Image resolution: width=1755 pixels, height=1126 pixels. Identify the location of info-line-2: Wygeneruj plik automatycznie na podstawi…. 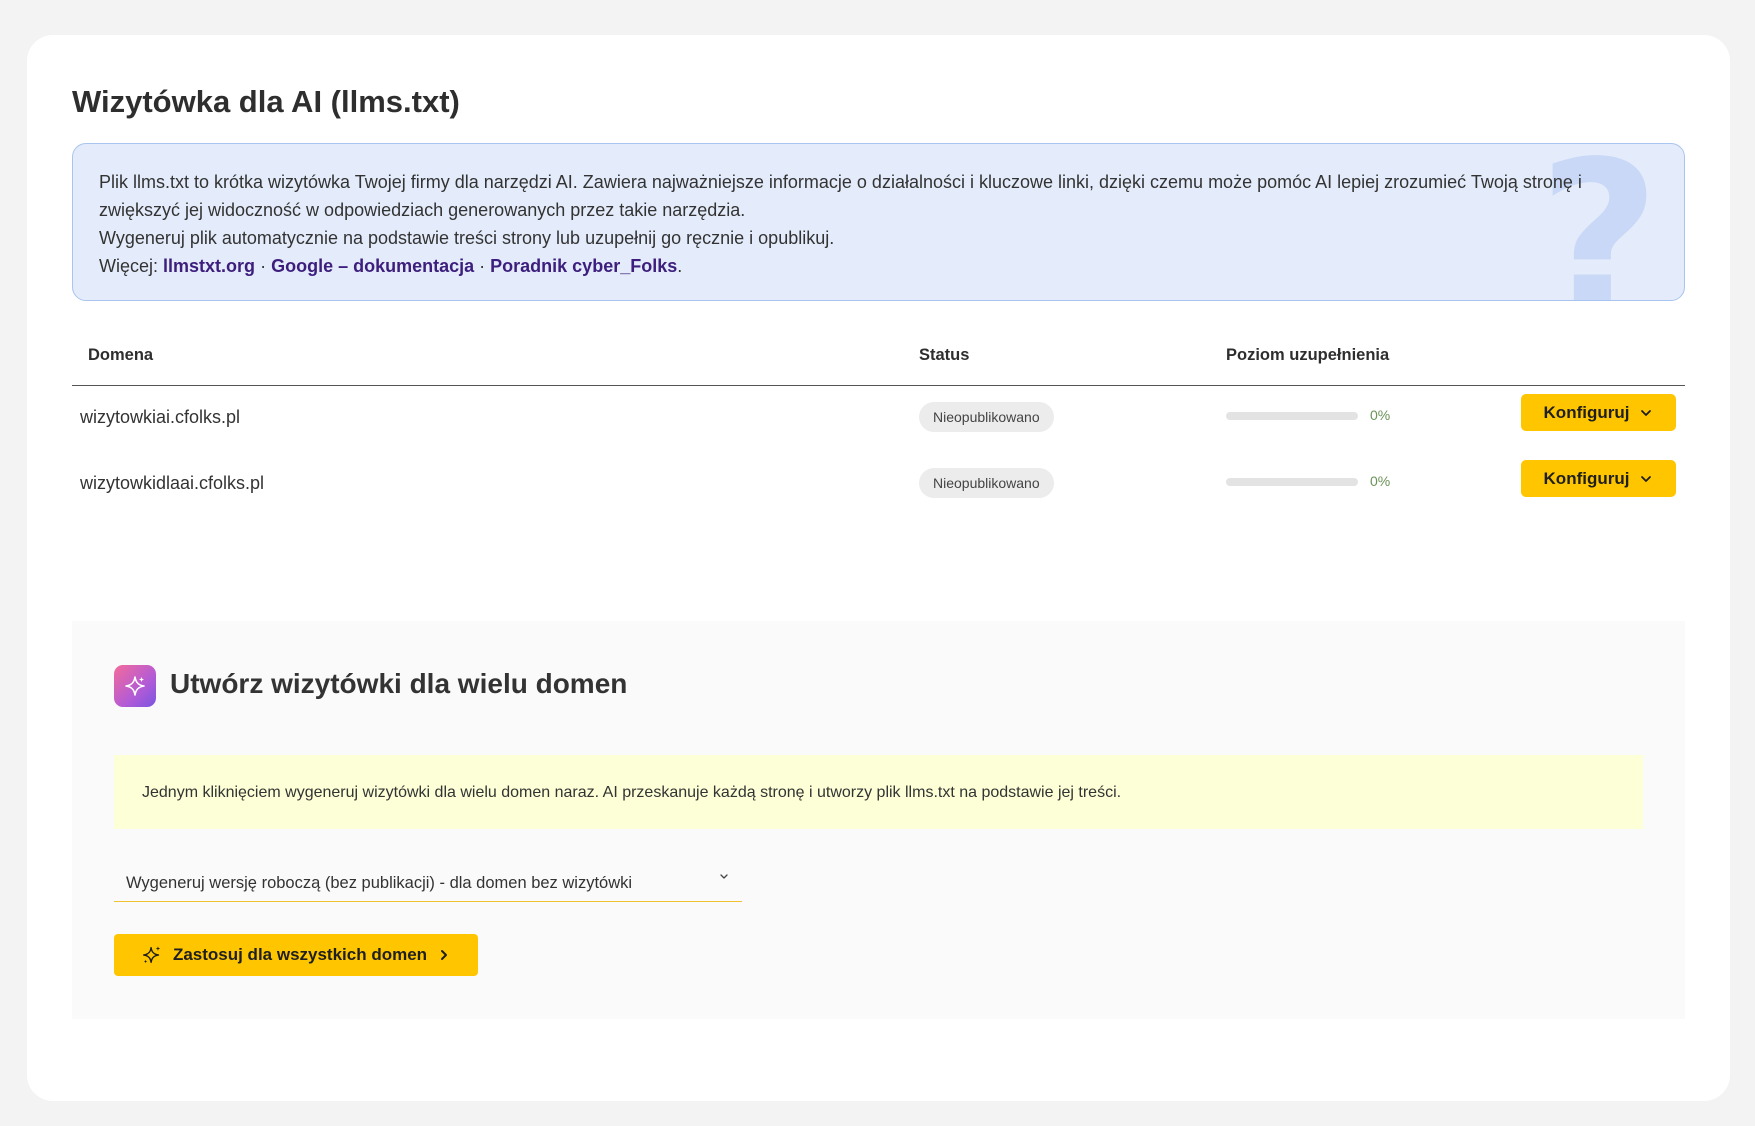
(467, 238).